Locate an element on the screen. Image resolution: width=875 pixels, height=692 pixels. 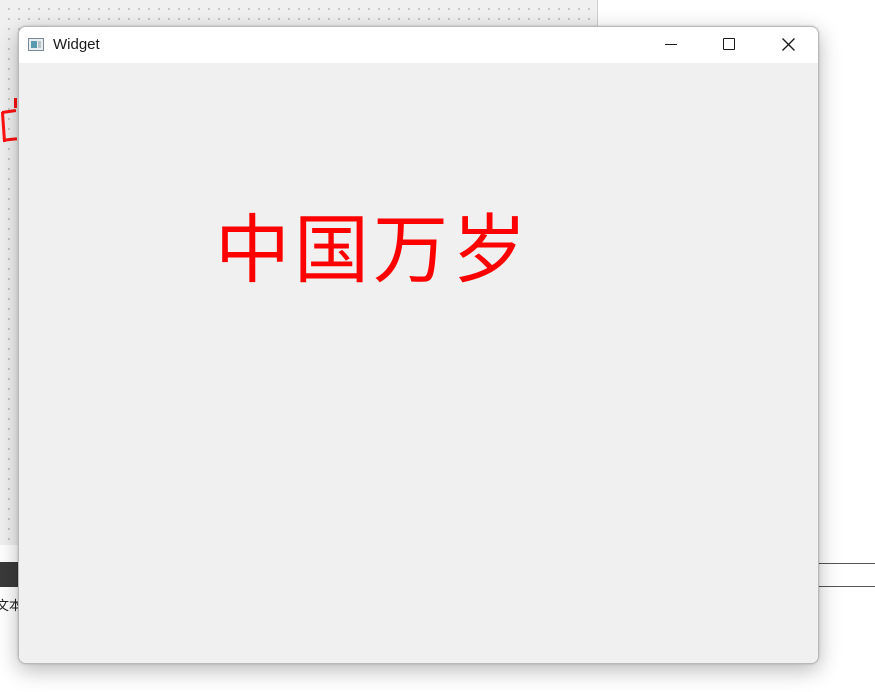
title-bar: Widget is located at coordinates (418, 45).